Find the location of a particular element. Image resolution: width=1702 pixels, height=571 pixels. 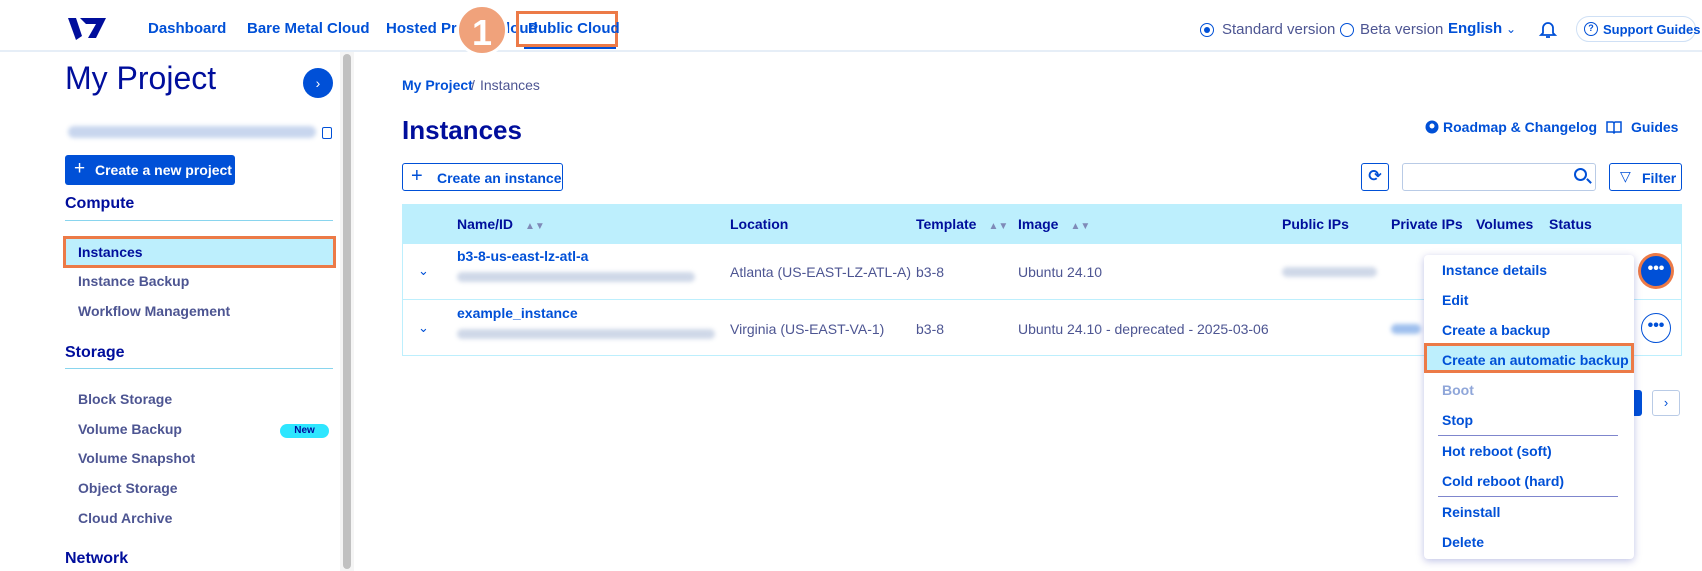

sidebar-item-workflow-management: Workflow Management is located at coordinates (154, 311).